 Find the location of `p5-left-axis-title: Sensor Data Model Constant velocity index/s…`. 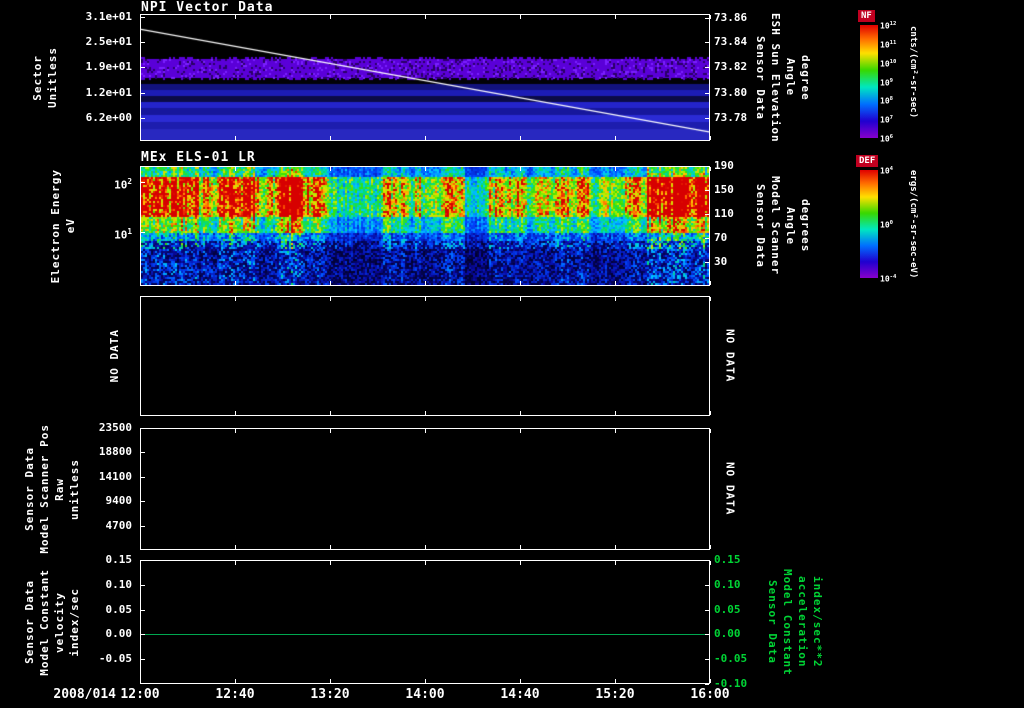

p5-left-axis-title: Sensor Data Model Constant velocity index/s… is located at coordinates (52, 622).